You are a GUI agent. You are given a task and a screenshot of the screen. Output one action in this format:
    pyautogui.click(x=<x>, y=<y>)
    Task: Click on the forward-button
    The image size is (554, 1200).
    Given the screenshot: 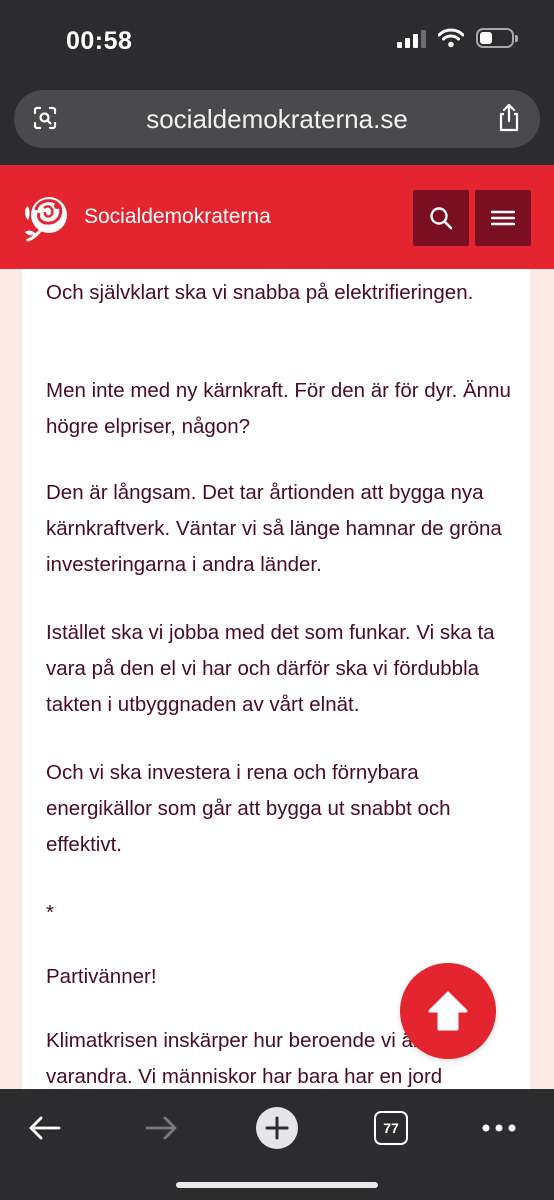 What is the action you would take?
    pyautogui.click(x=161, y=1128)
    